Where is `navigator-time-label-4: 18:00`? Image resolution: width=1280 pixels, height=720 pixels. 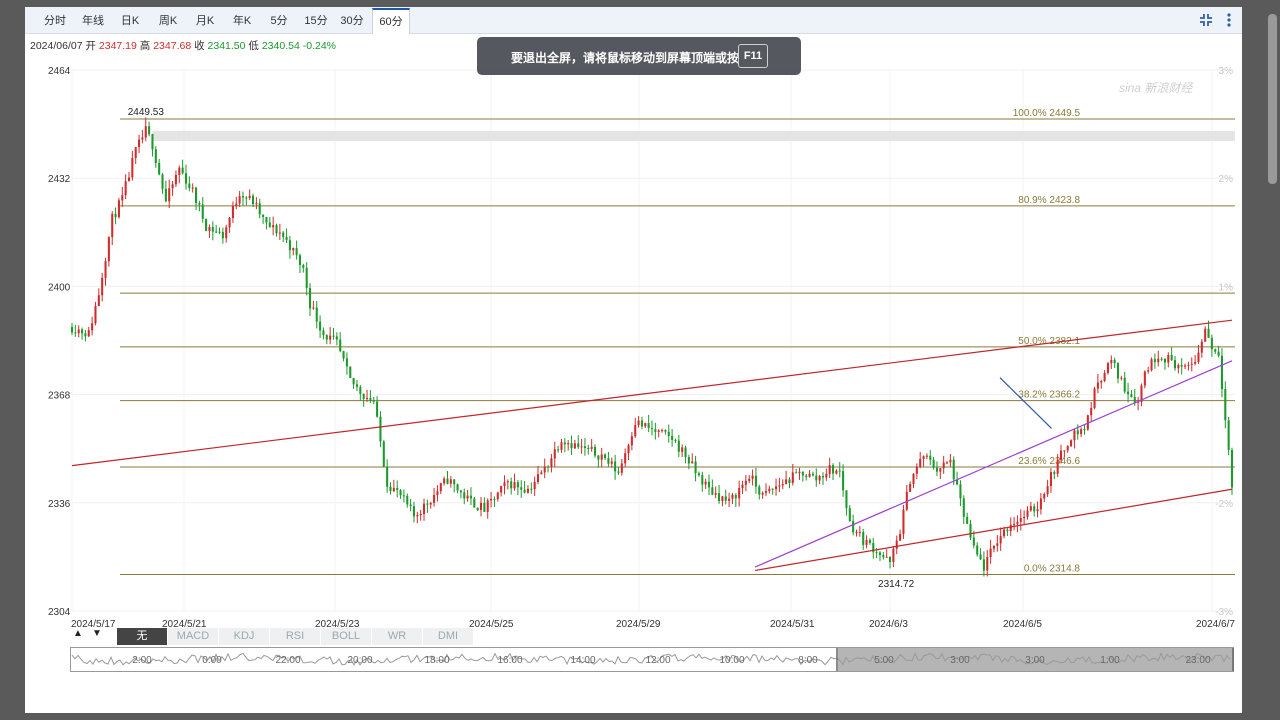
navigator-time-label-4: 18:00 is located at coordinates (436, 660).